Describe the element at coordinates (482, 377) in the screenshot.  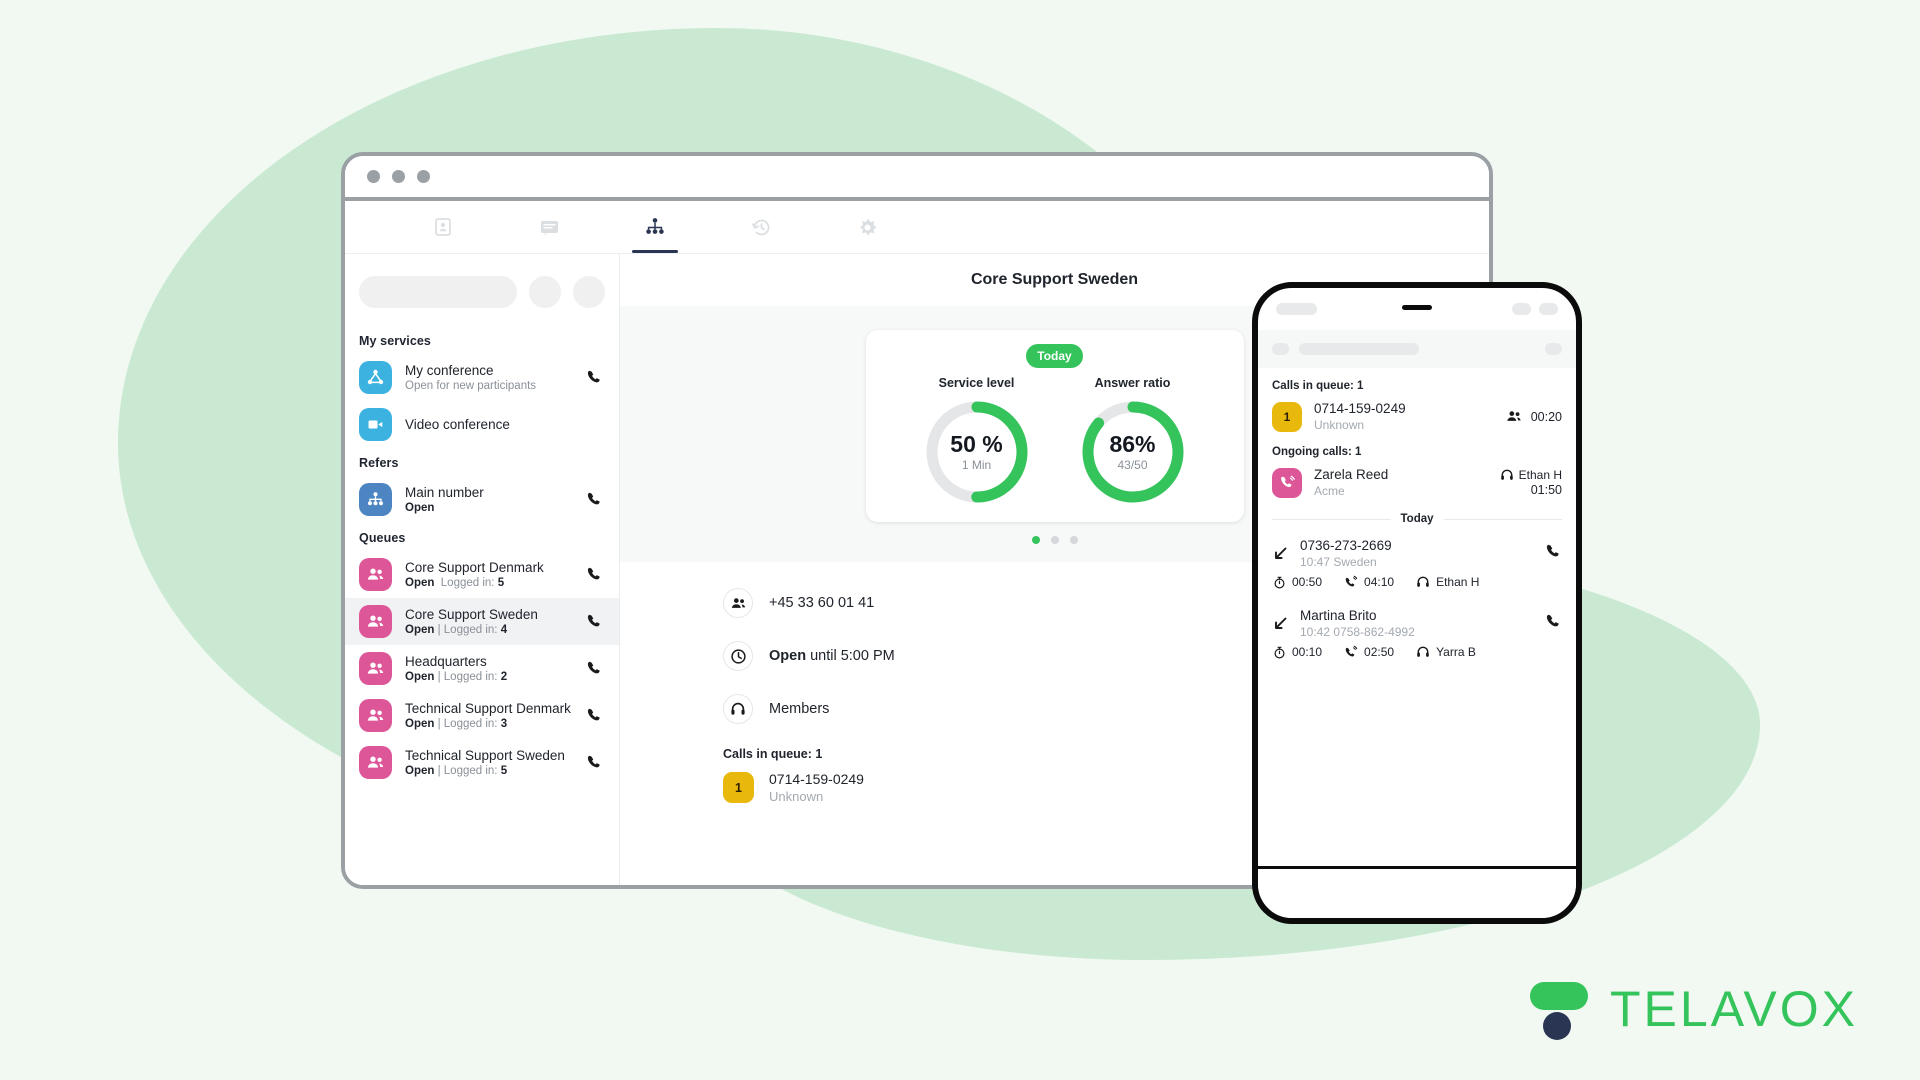
I see `sidebar-item-my-conference: My conference Open for new participants` at that location.